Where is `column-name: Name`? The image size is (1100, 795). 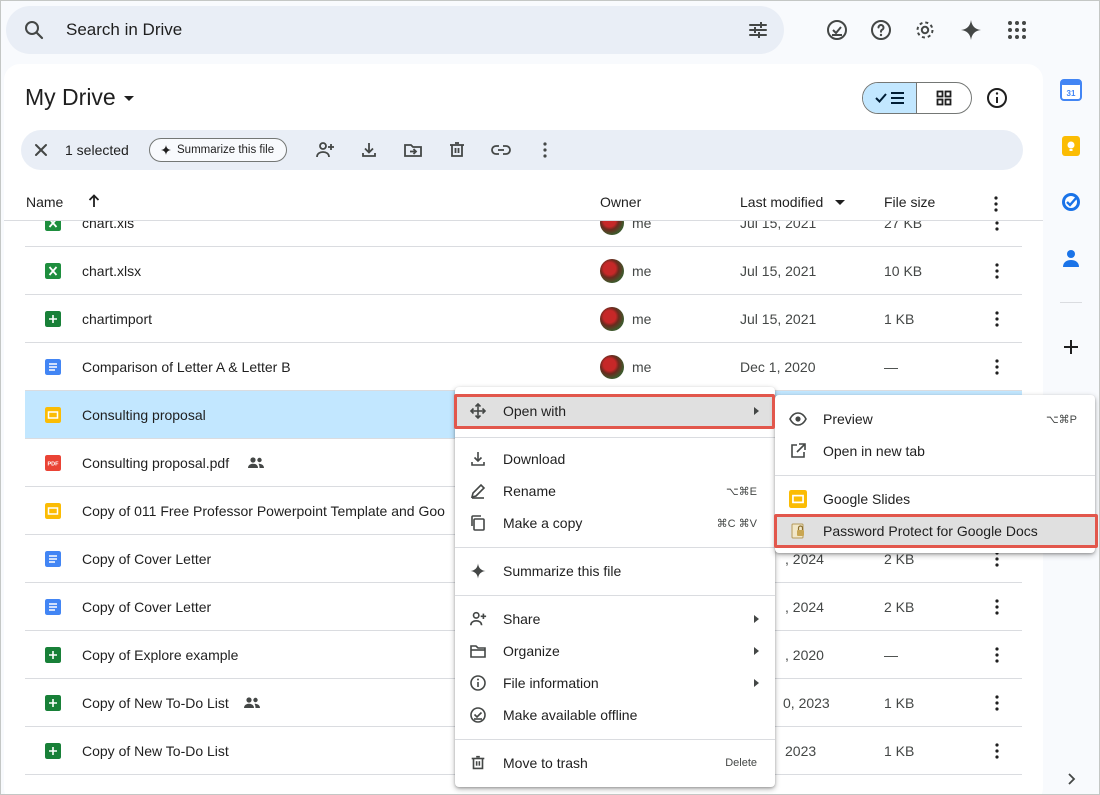 column-name: Name is located at coordinates (44, 202).